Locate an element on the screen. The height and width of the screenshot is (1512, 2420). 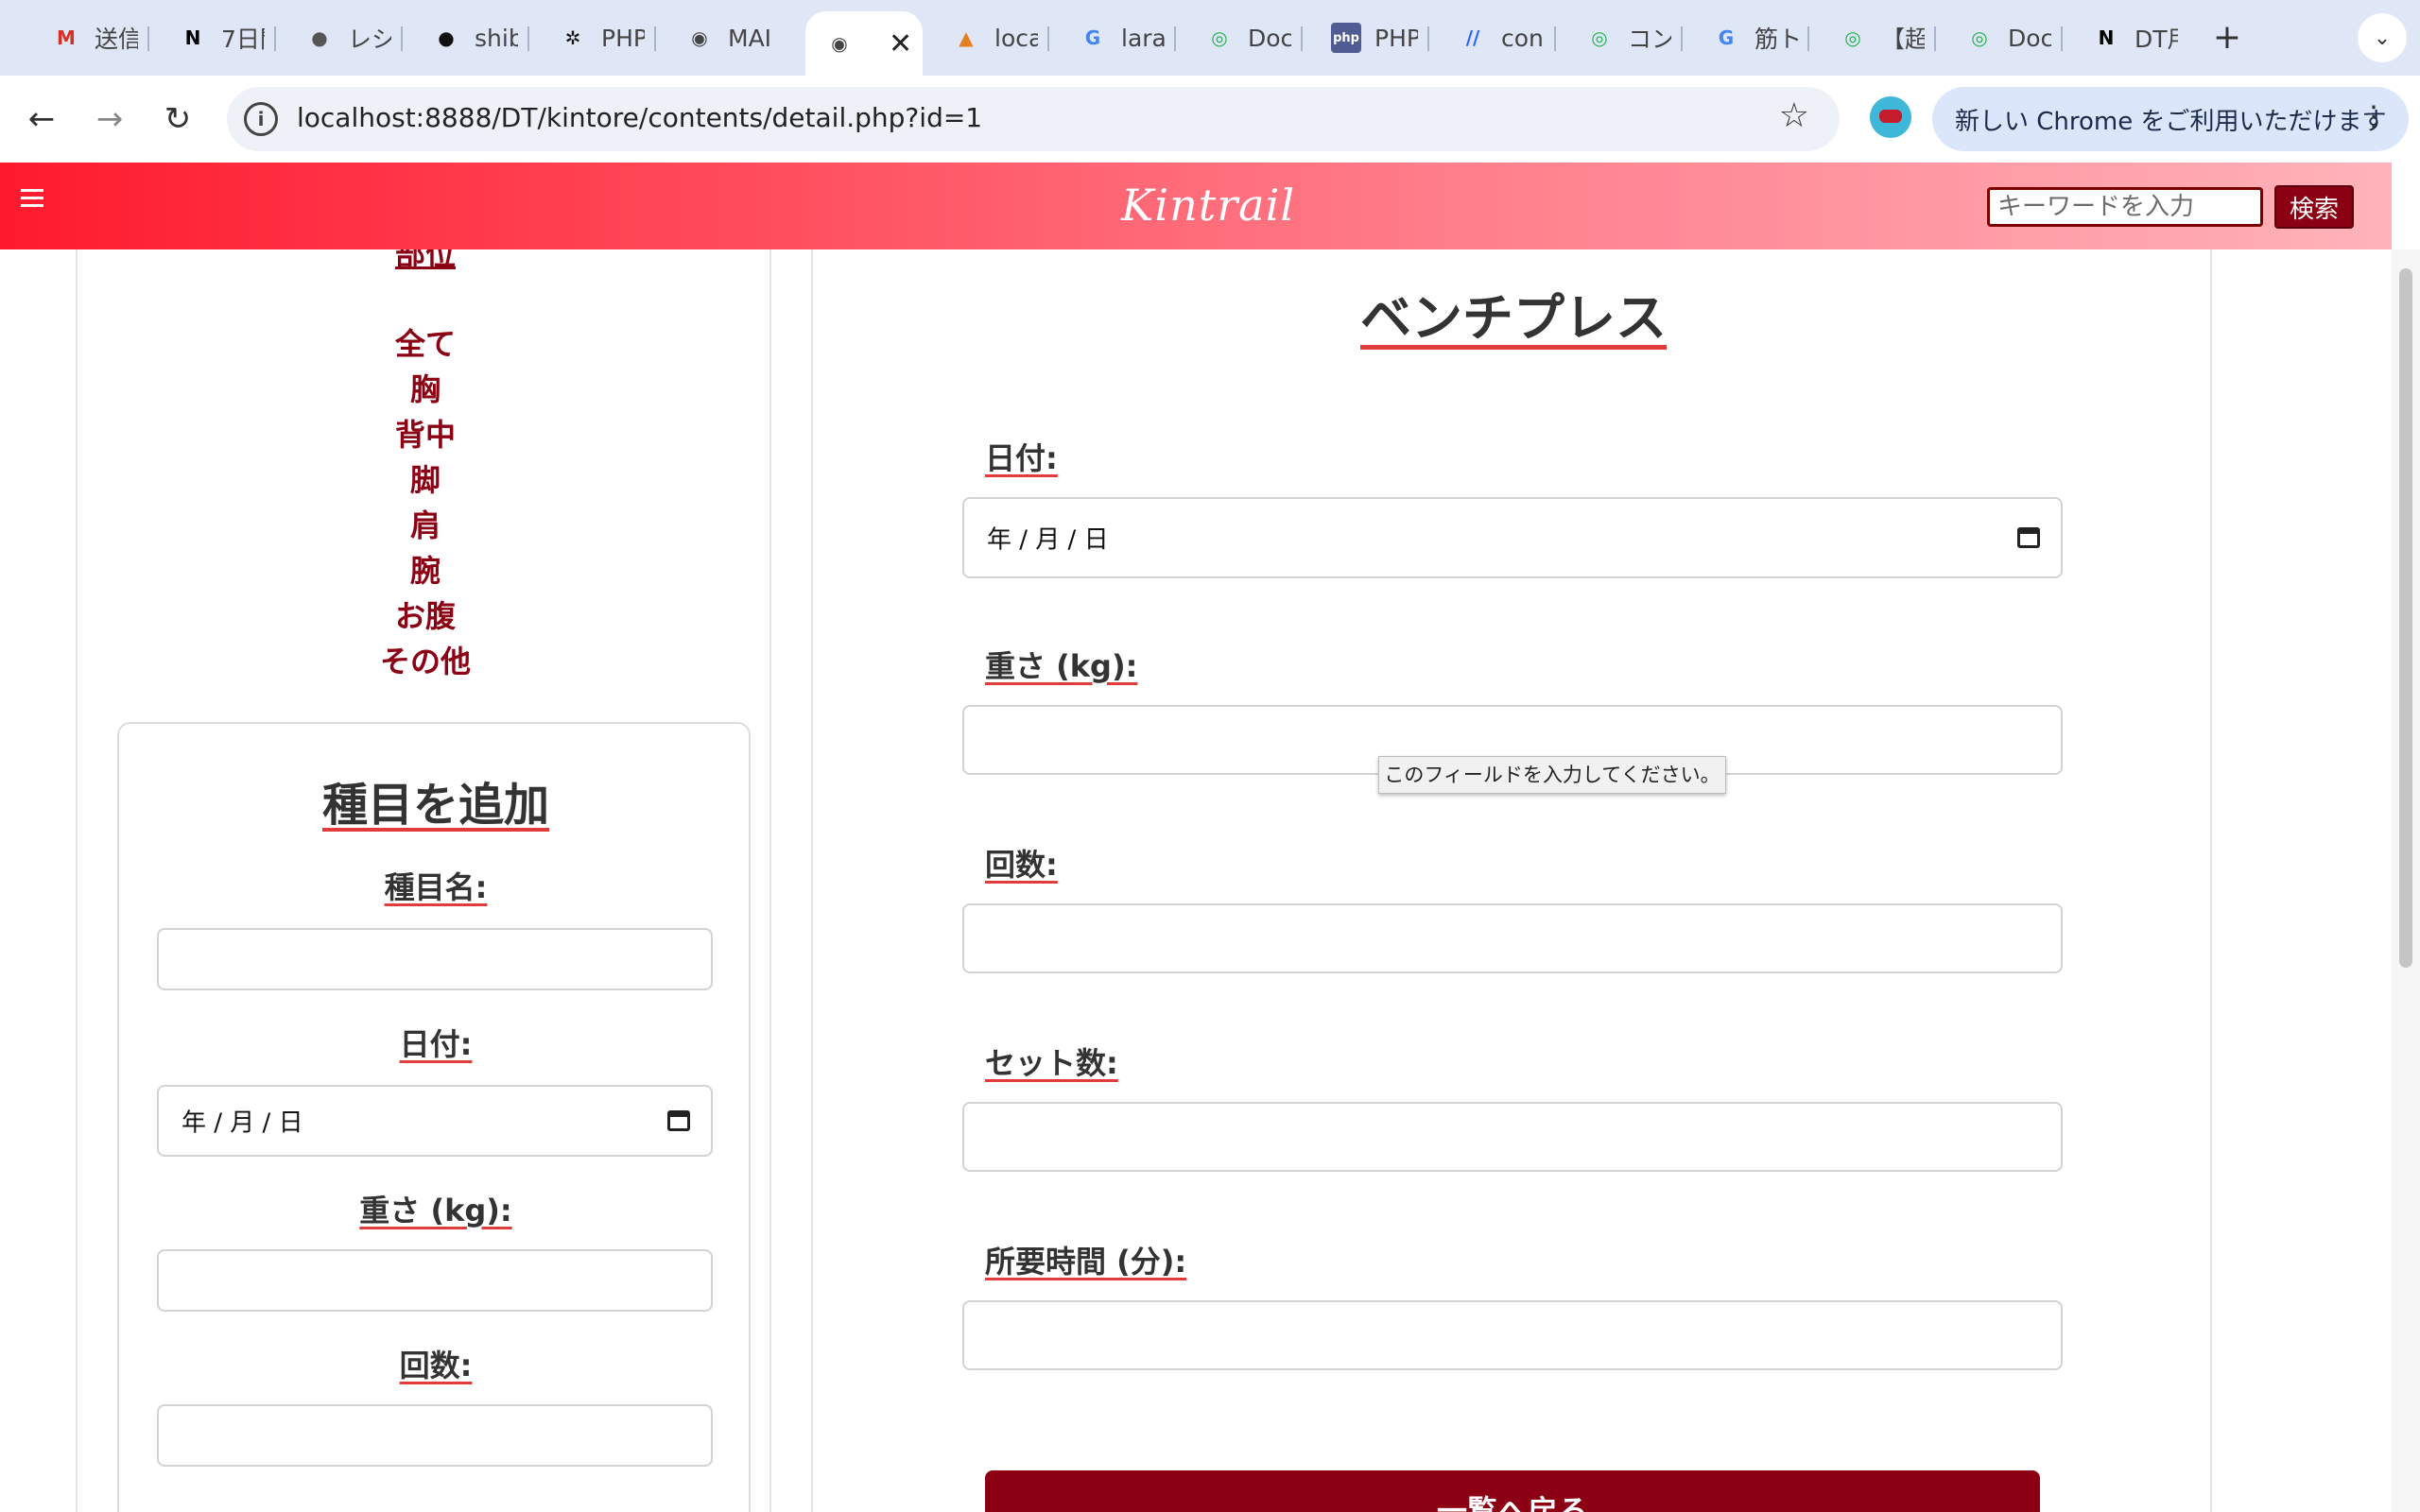
add-reps-input is located at coordinates (435, 1435).